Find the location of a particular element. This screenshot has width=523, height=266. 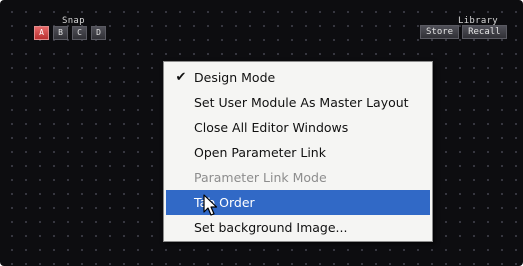

library-button-group: Store Recall is located at coordinates (463, 32).